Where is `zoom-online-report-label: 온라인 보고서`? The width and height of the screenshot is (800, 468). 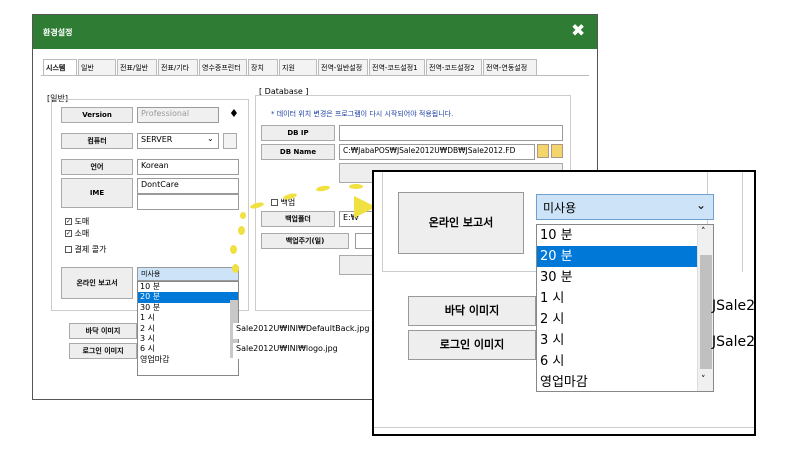
zoom-online-report-label: 온라인 보고서 is located at coordinates (461, 223).